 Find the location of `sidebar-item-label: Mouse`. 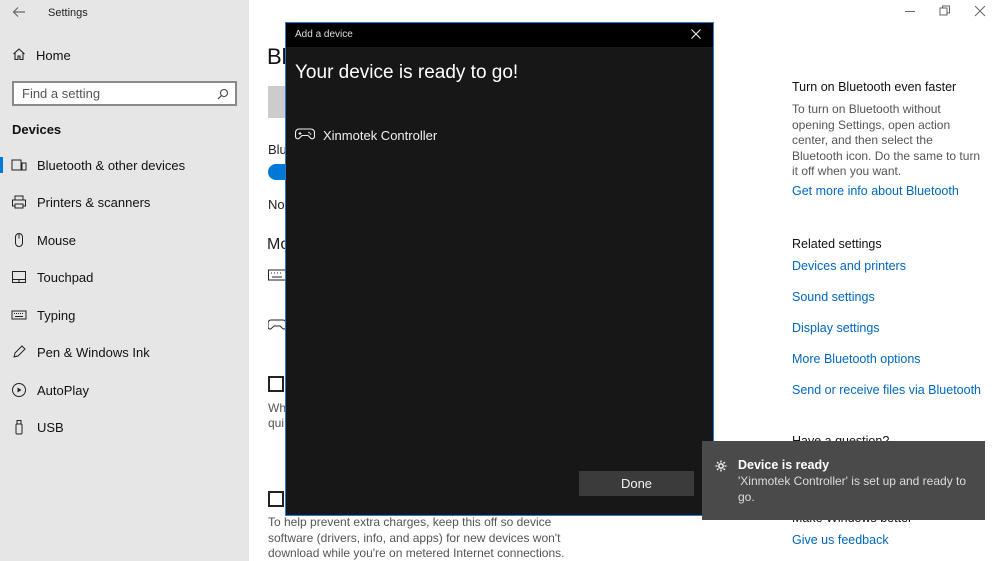

sidebar-item-label: Mouse is located at coordinates (57, 240).